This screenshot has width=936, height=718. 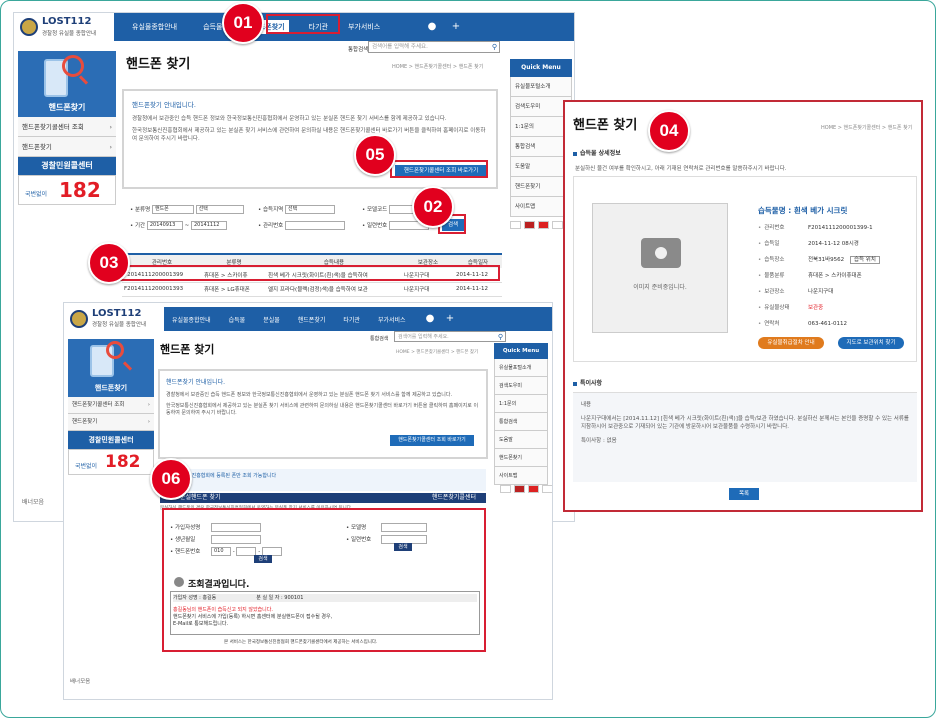 I want to click on procedure-guide-button: 유실물취급절차 안내, so click(x=791, y=343).